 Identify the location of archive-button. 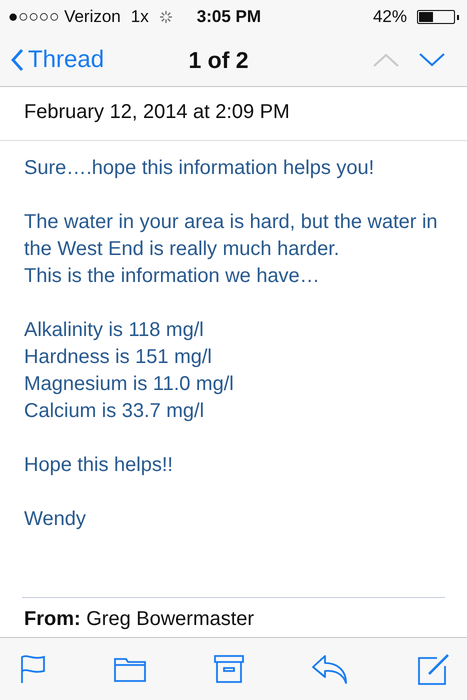
(229, 669).